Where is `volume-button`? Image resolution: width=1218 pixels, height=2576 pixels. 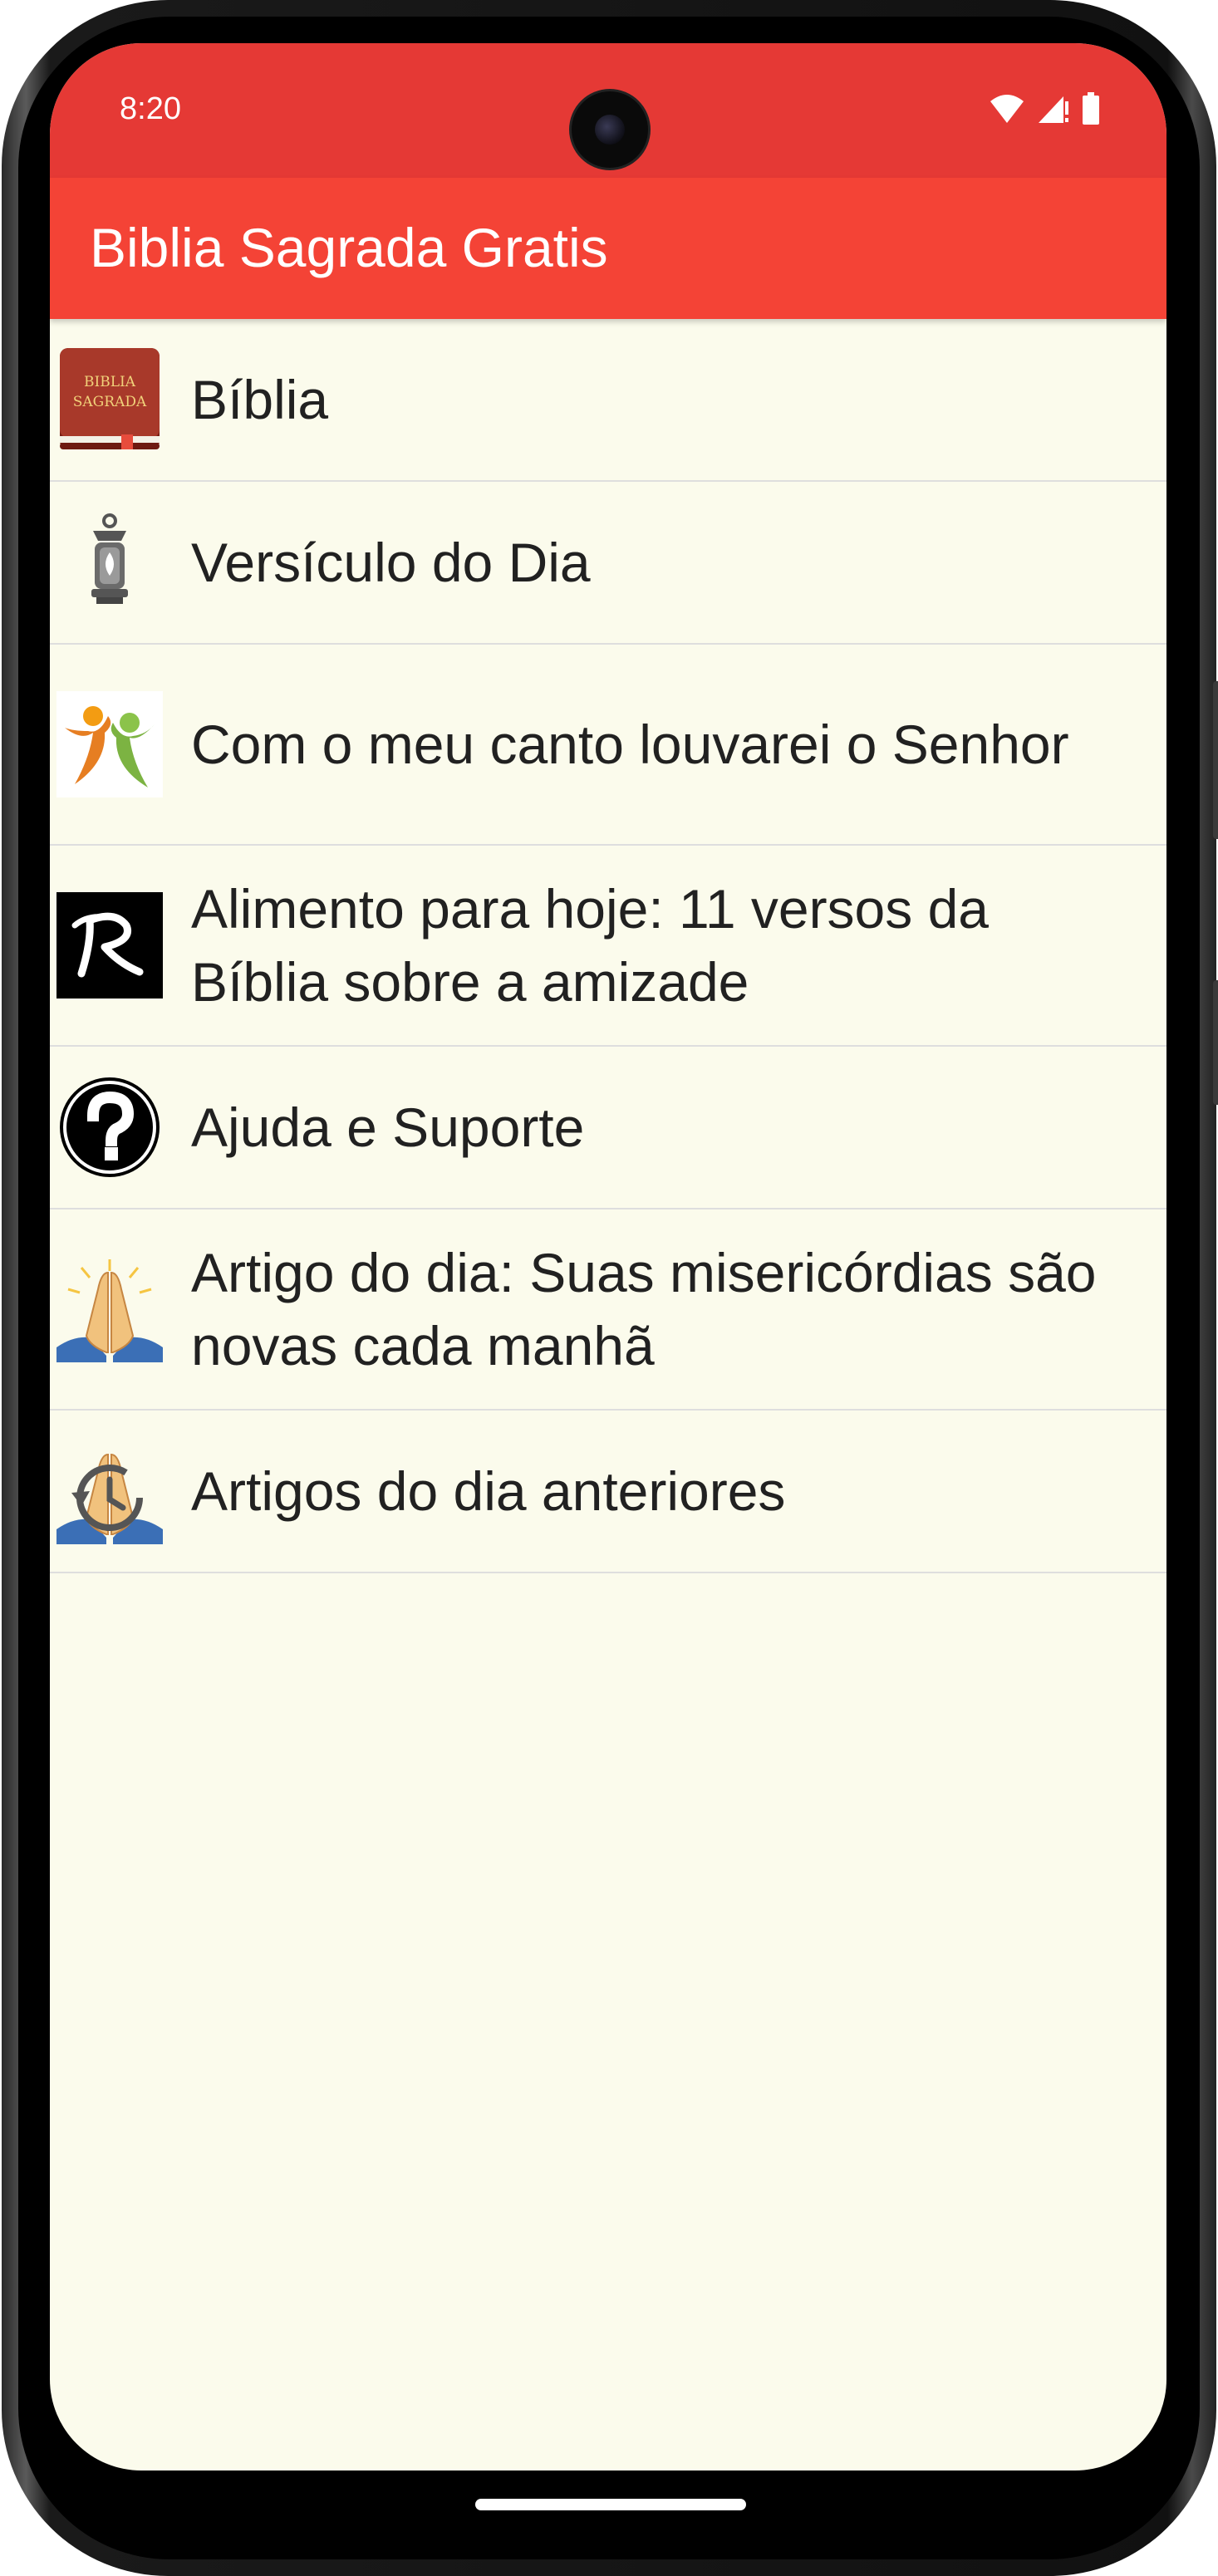 volume-button is located at coordinates (1215, 760).